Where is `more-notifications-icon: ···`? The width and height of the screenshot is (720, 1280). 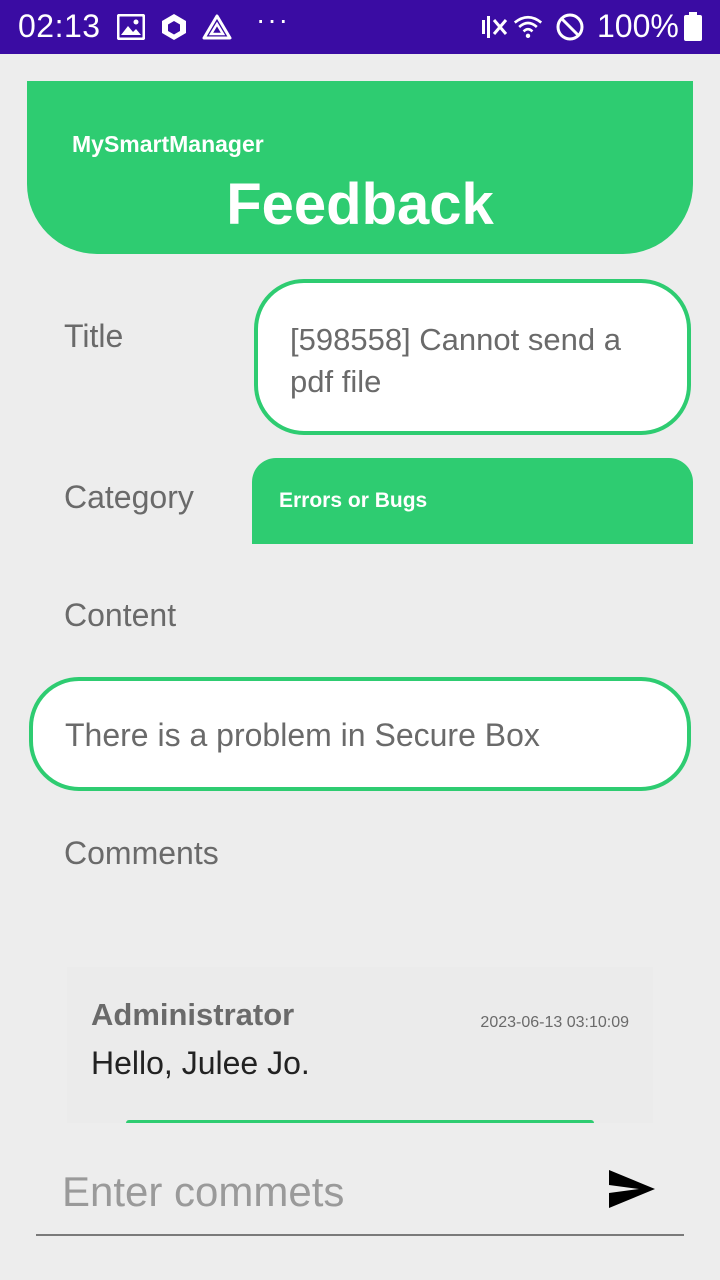
more-notifications-icon: ··· is located at coordinates (273, 19).